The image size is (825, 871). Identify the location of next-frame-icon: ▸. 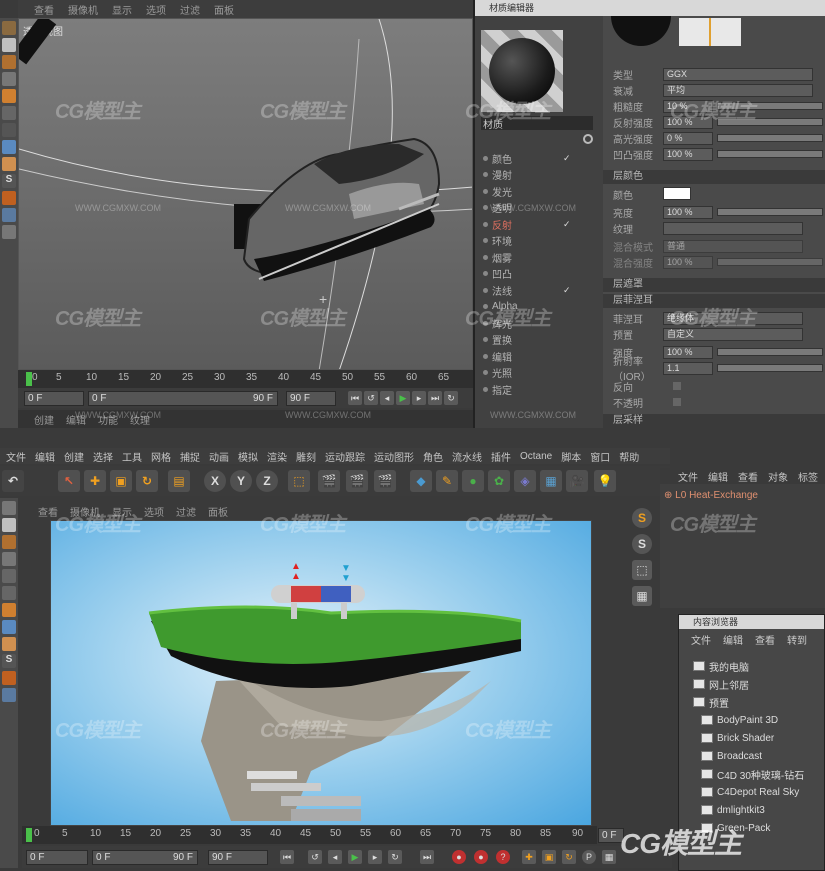
(419, 398).